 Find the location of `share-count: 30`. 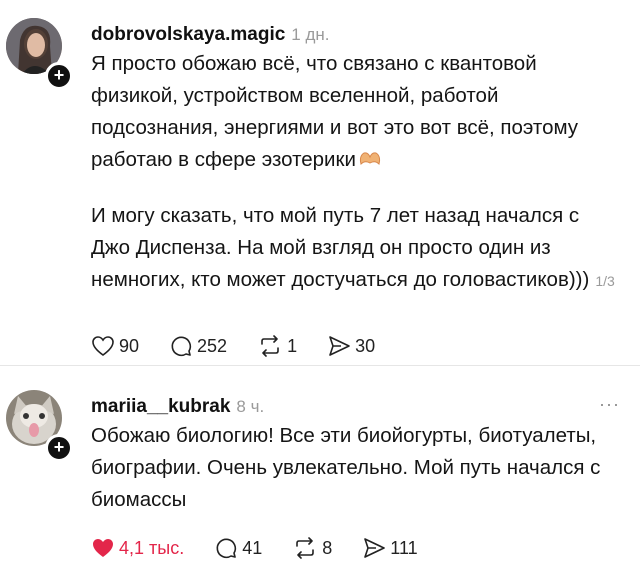

share-count: 30 is located at coordinates (365, 345).